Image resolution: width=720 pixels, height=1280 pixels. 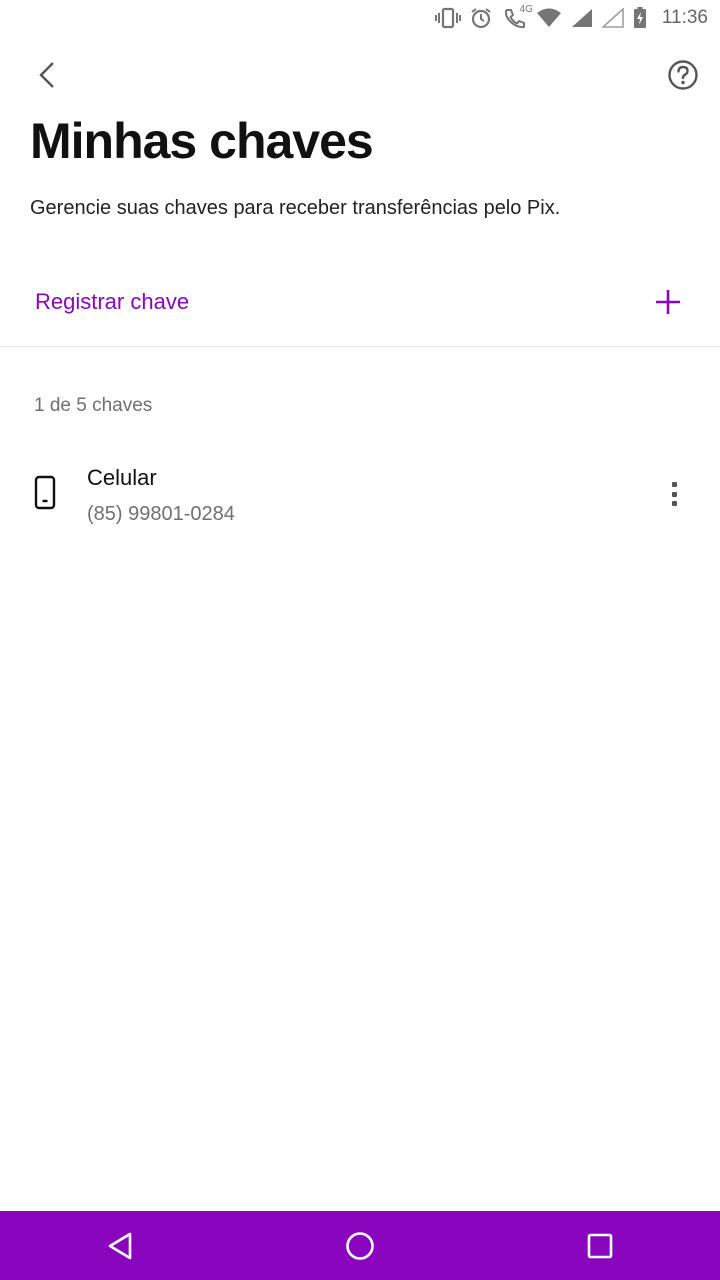 I want to click on navigation-bar, so click(x=360, y=1245).